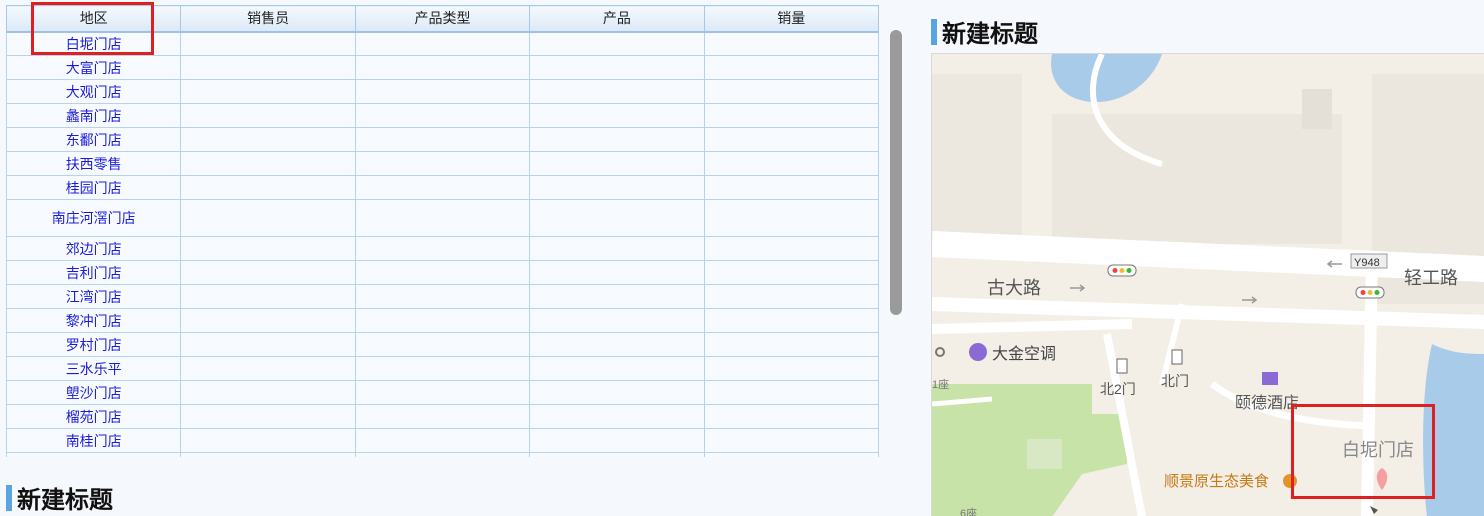 The height and width of the screenshot is (516, 1484). I want to click on table-row: 扶西零售, so click(442, 163).